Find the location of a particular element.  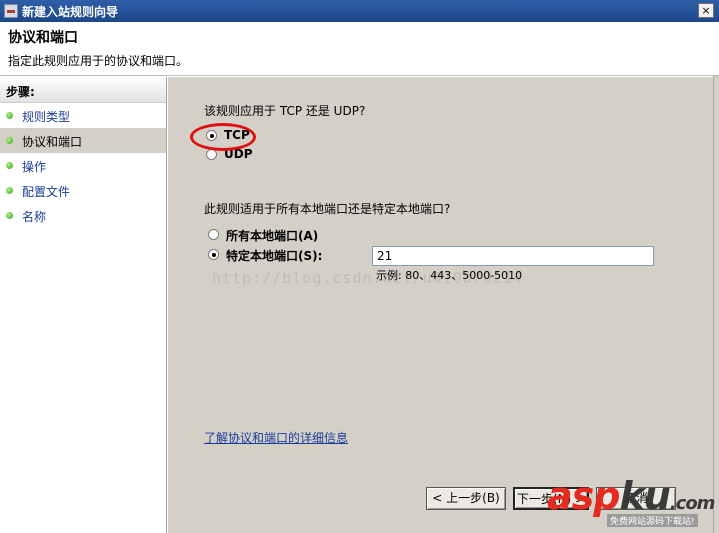

logo-tagline: 免费网站源码下载站! is located at coordinates (652, 520).